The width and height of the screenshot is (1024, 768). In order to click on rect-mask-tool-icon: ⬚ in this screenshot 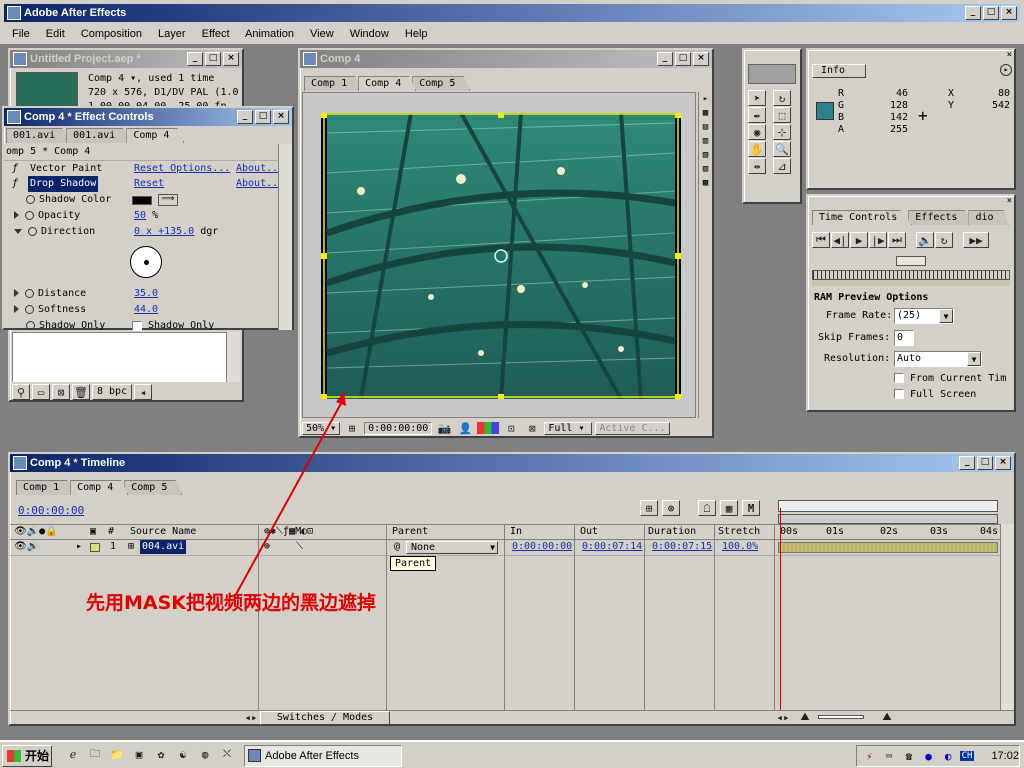, I will do `click(782, 115)`.